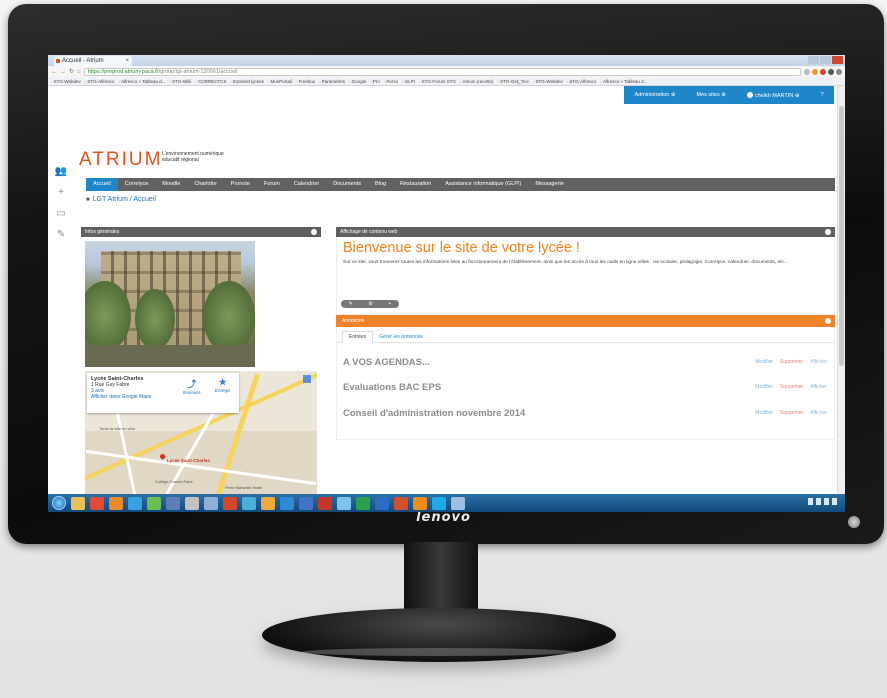 The width and height of the screenshot is (887, 698). I want to click on explorer-icon, so click(78, 503).